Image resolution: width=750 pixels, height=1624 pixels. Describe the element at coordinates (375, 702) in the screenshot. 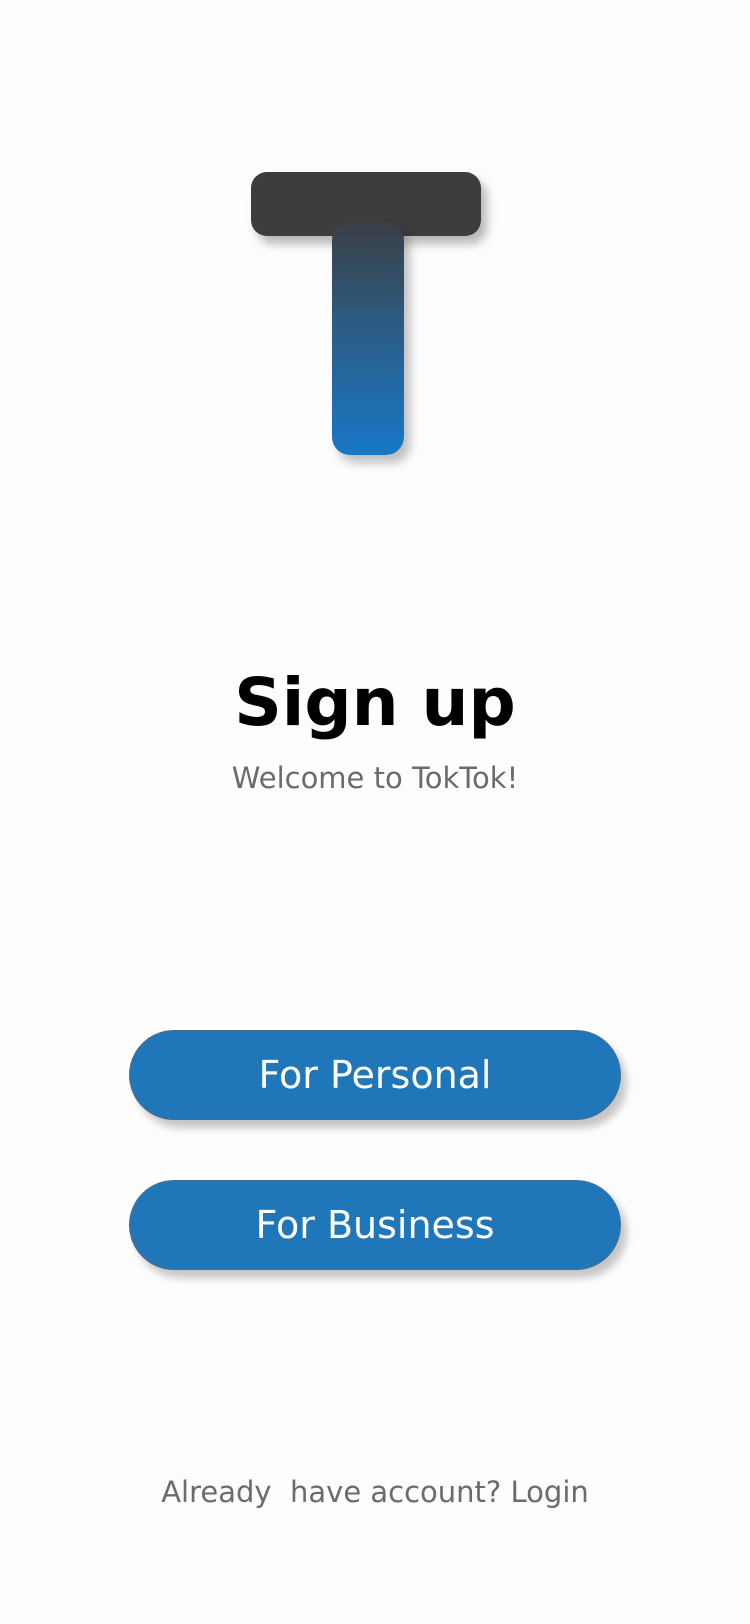

I see `page-title: Sign up` at that location.